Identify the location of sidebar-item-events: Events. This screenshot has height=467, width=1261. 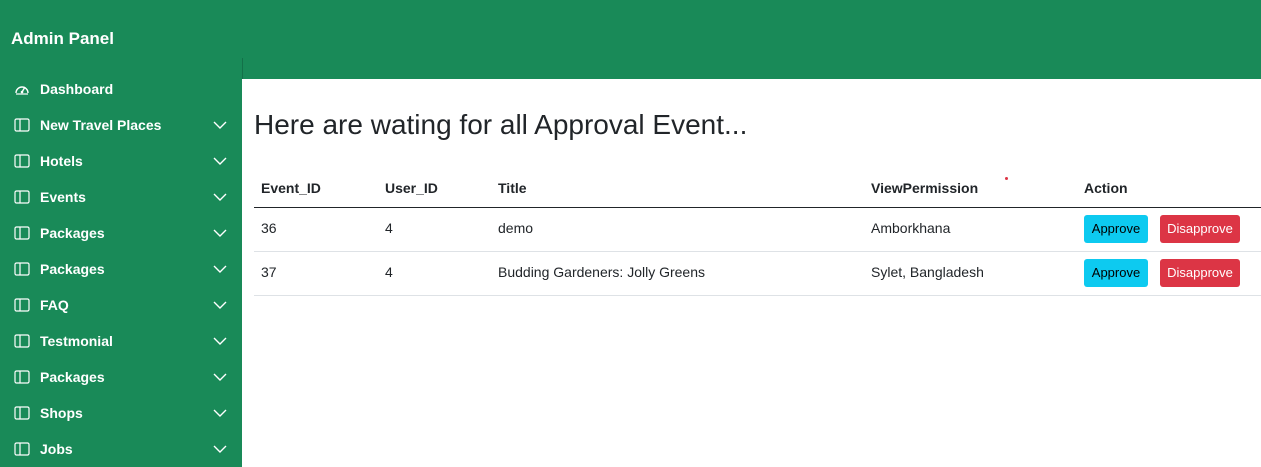
(121, 197).